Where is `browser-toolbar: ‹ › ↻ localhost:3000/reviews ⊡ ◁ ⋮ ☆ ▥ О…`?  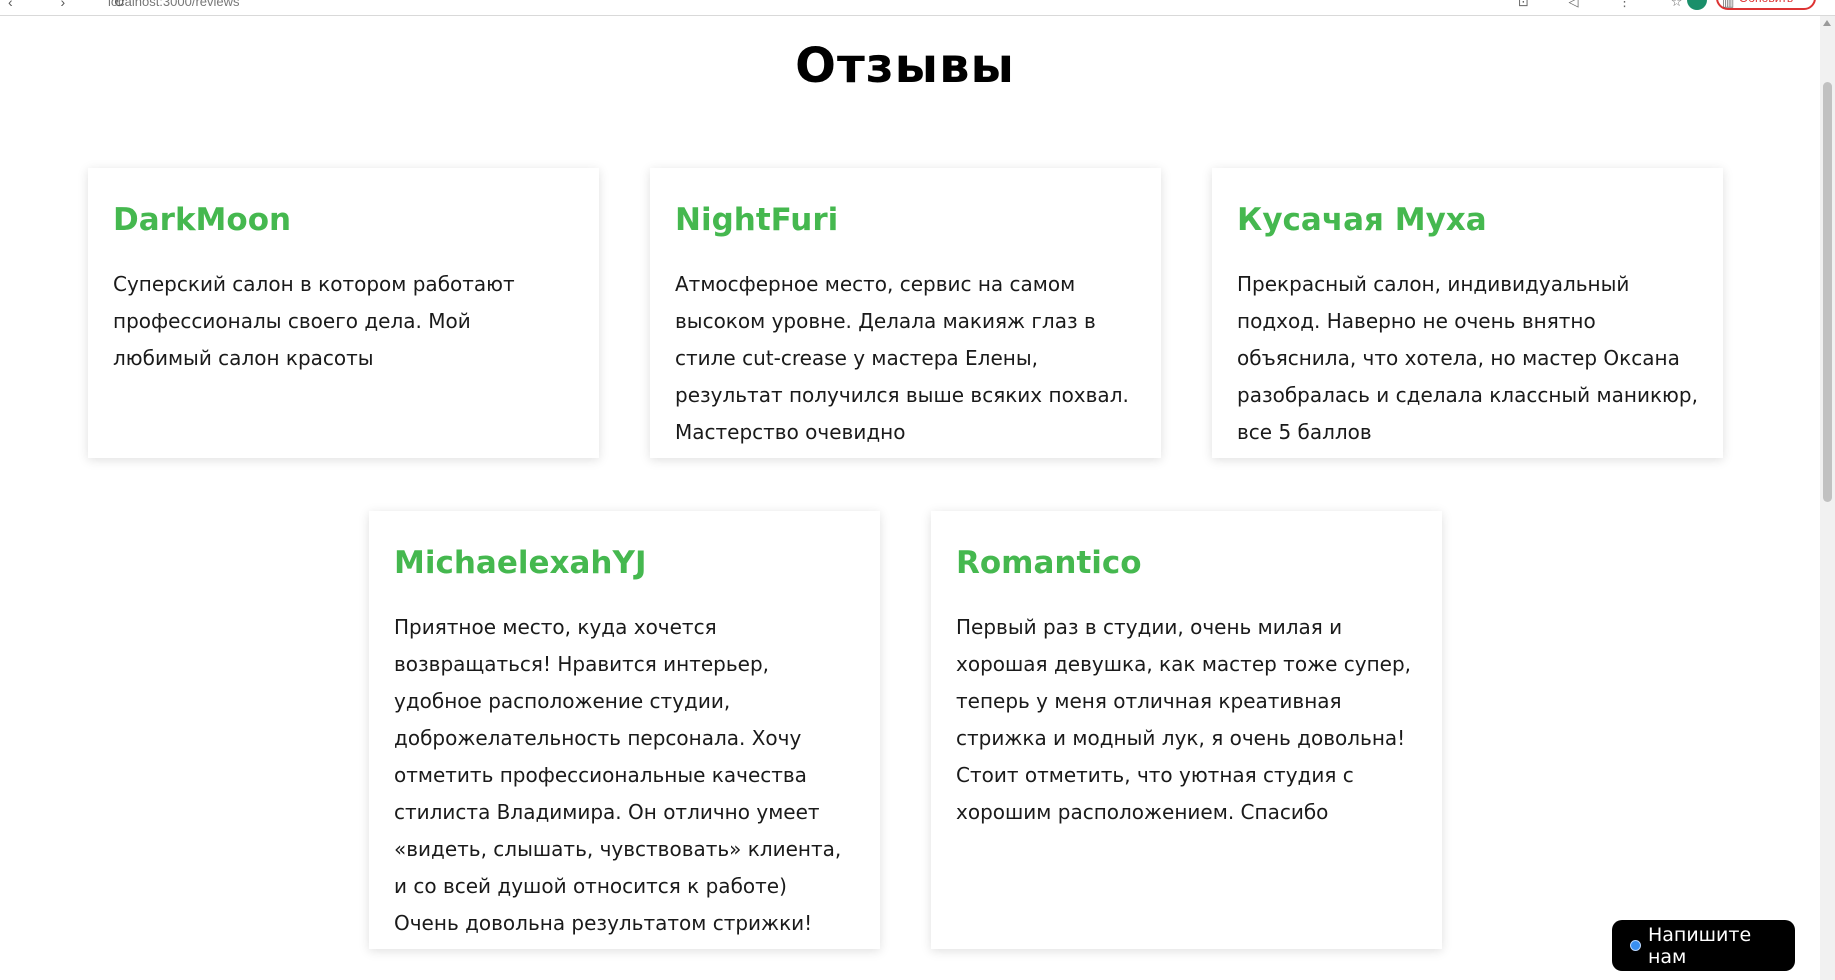
browser-toolbar: ‹ › ↻ localhost:3000/reviews ⊡ ◁ ⋮ ☆ ▥ О… is located at coordinates (917, 8).